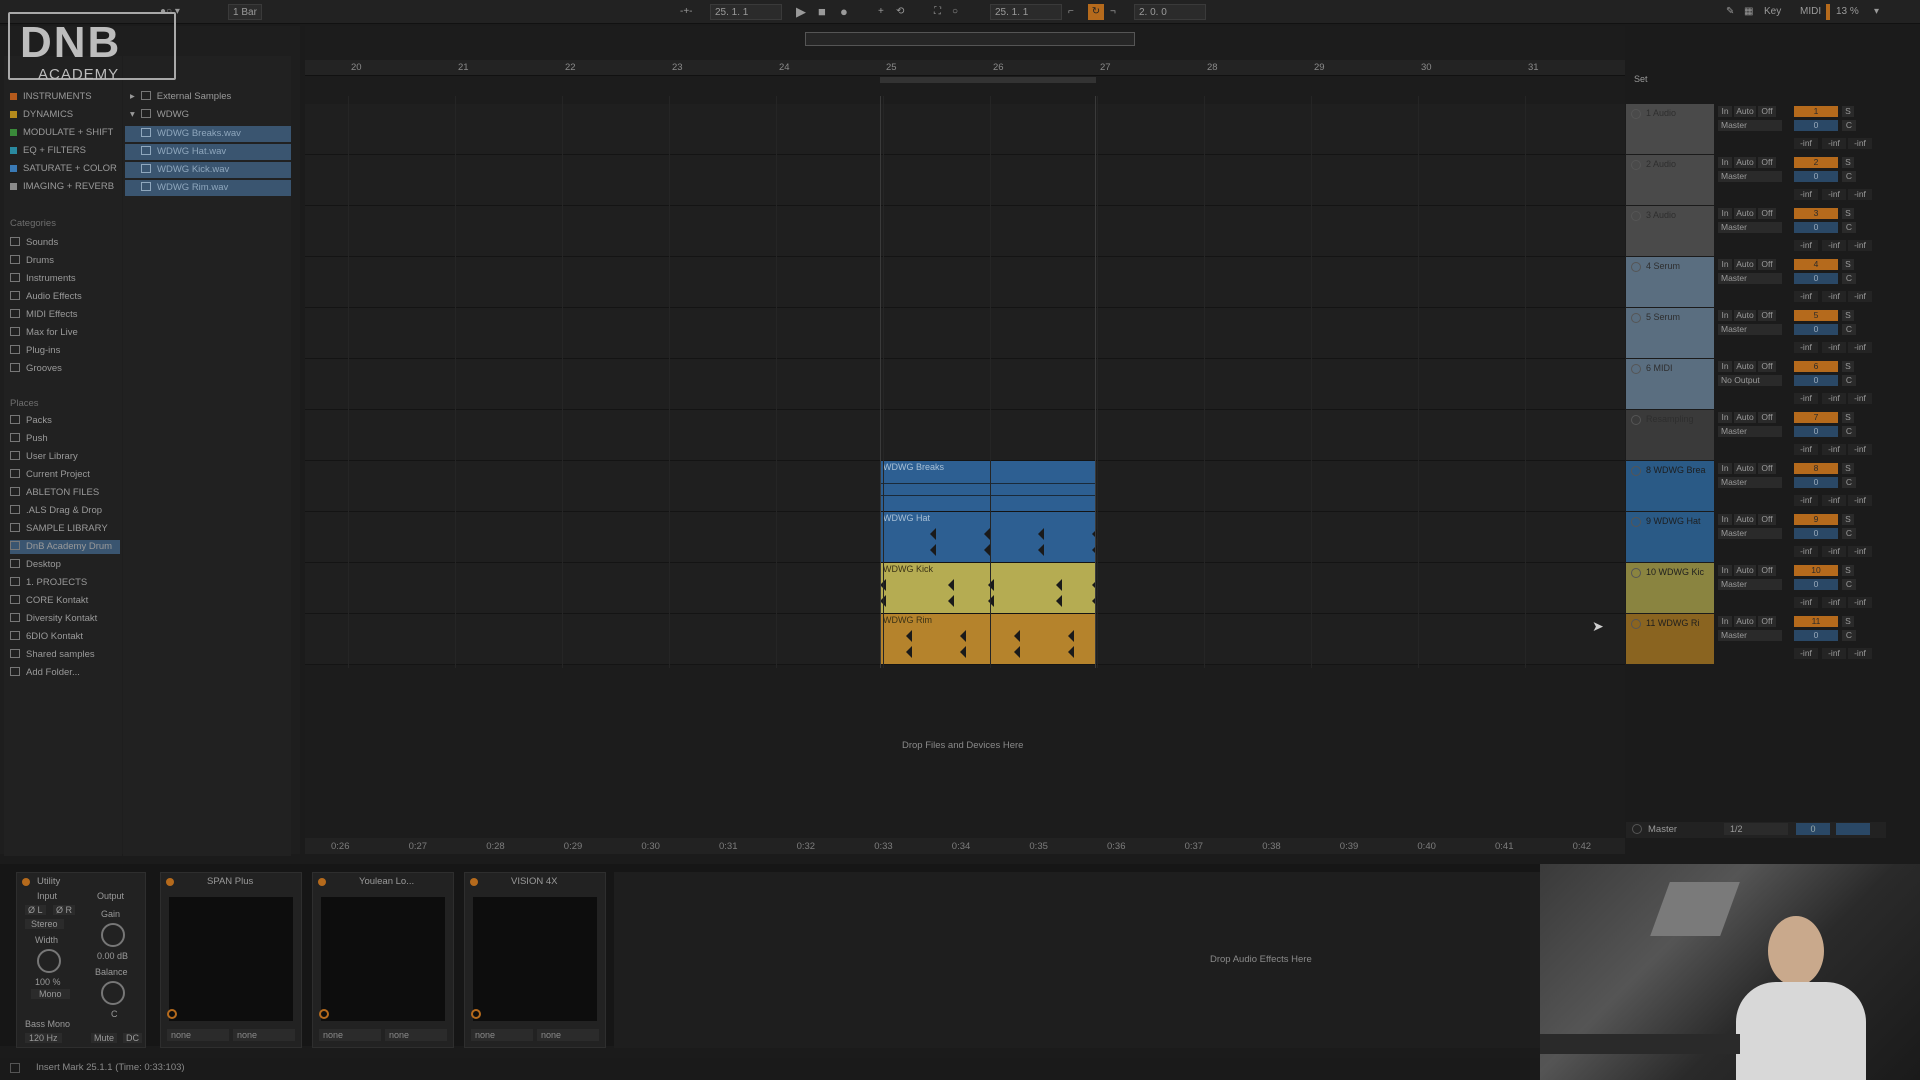 The width and height of the screenshot is (1920, 1080). Describe the element at coordinates (159, 115) in the screenshot. I see `folder-item: ▾ WDWG` at that location.